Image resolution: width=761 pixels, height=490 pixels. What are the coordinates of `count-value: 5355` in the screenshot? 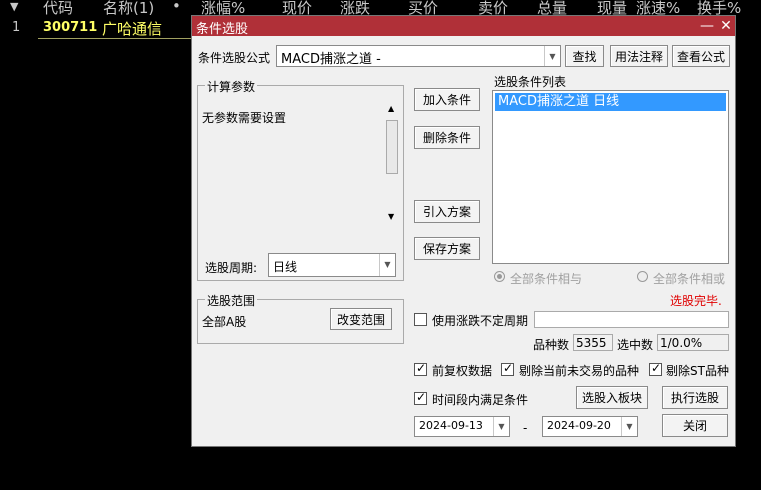 It's located at (591, 343).